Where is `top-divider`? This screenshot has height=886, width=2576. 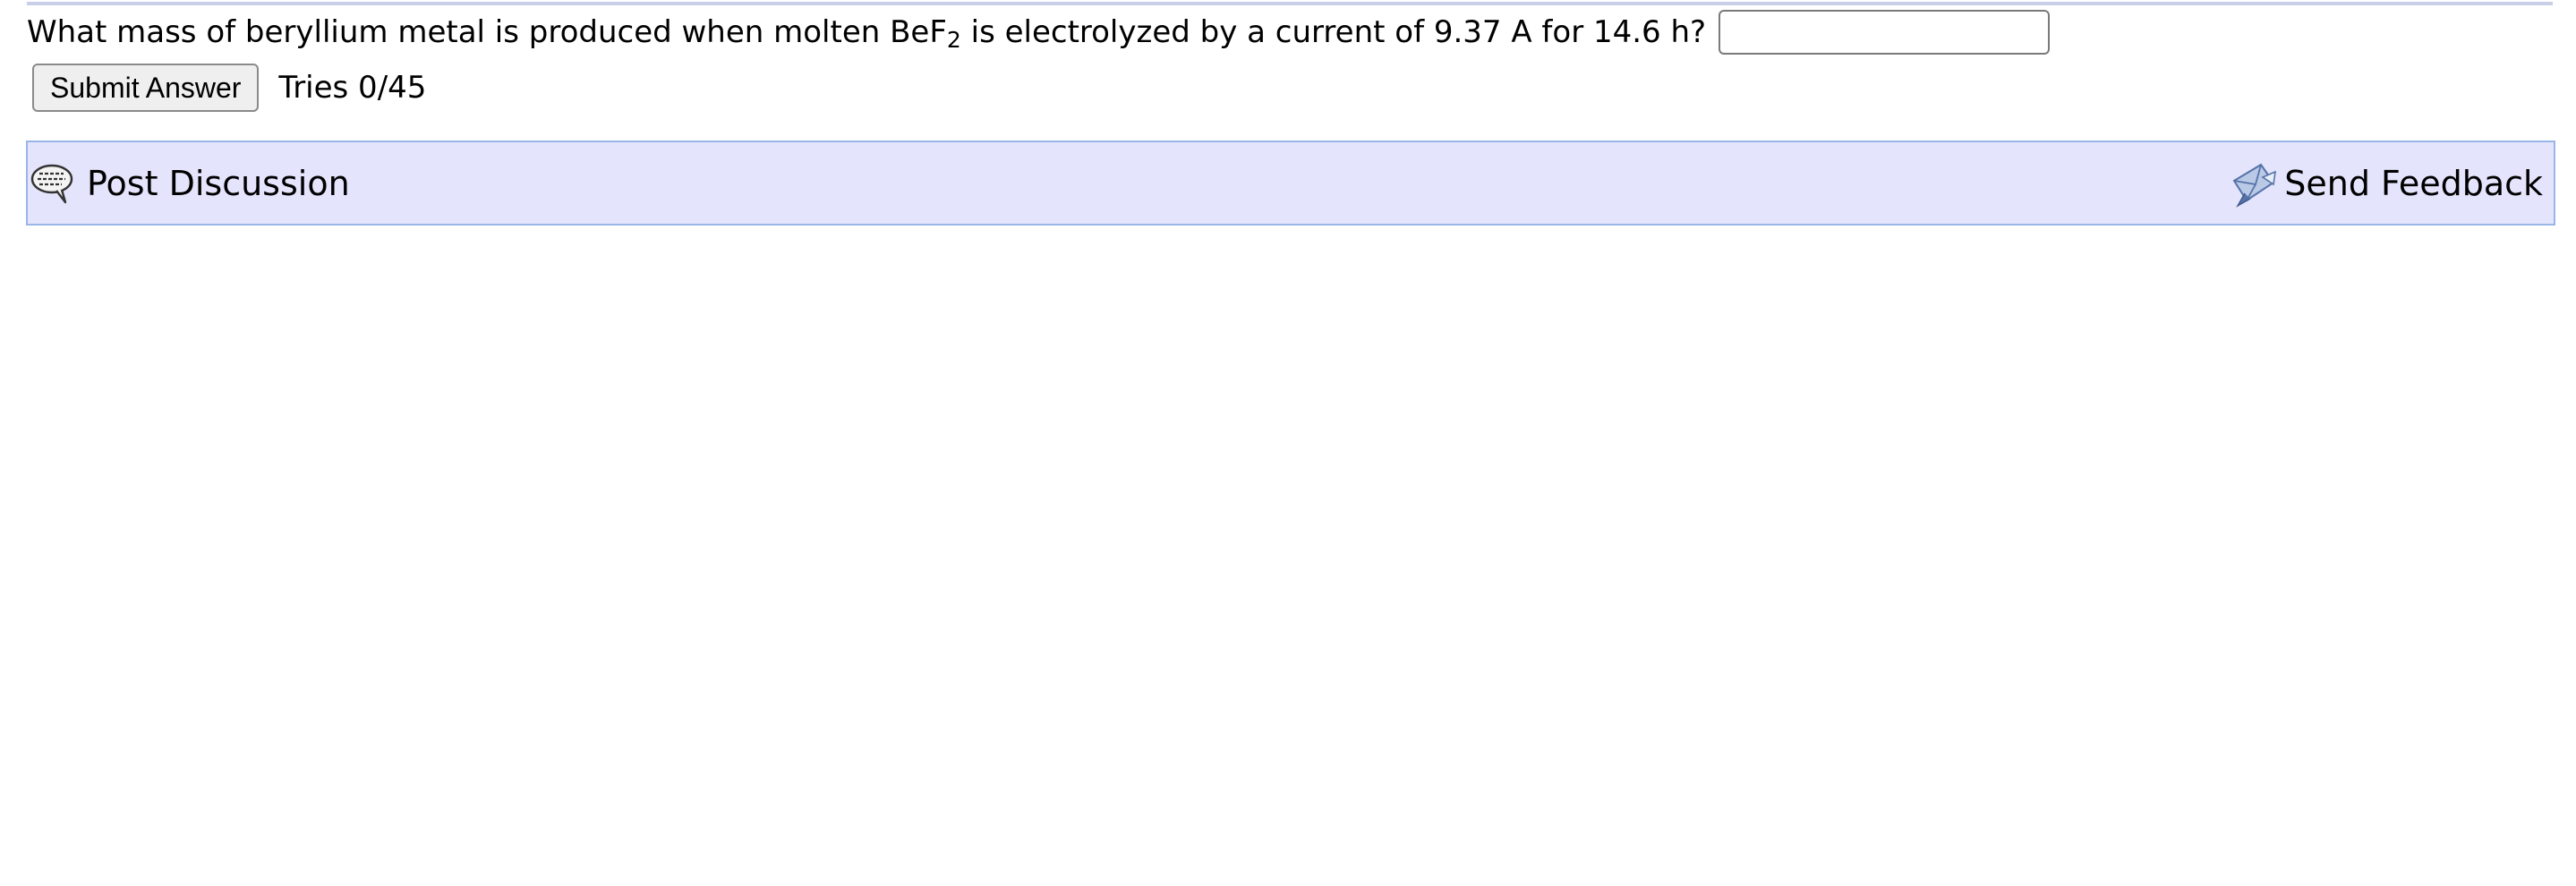
top-divider is located at coordinates (1290, 3).